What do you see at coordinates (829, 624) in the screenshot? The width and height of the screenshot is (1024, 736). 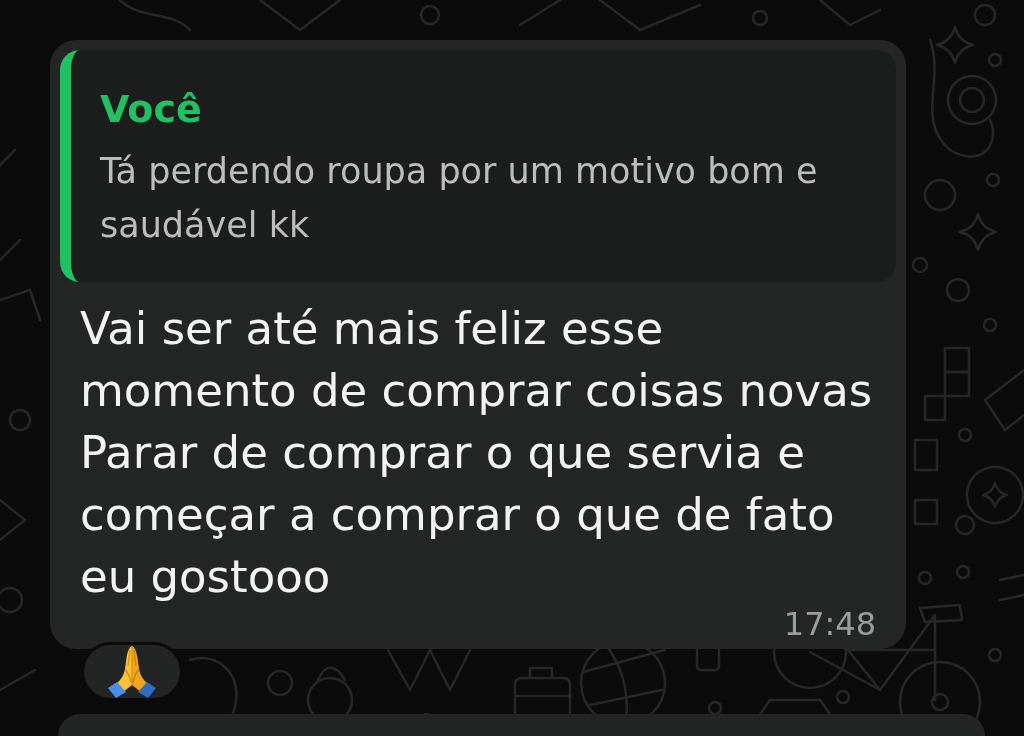 I see `message-time: 17:48` at bounding box center [829, 624].